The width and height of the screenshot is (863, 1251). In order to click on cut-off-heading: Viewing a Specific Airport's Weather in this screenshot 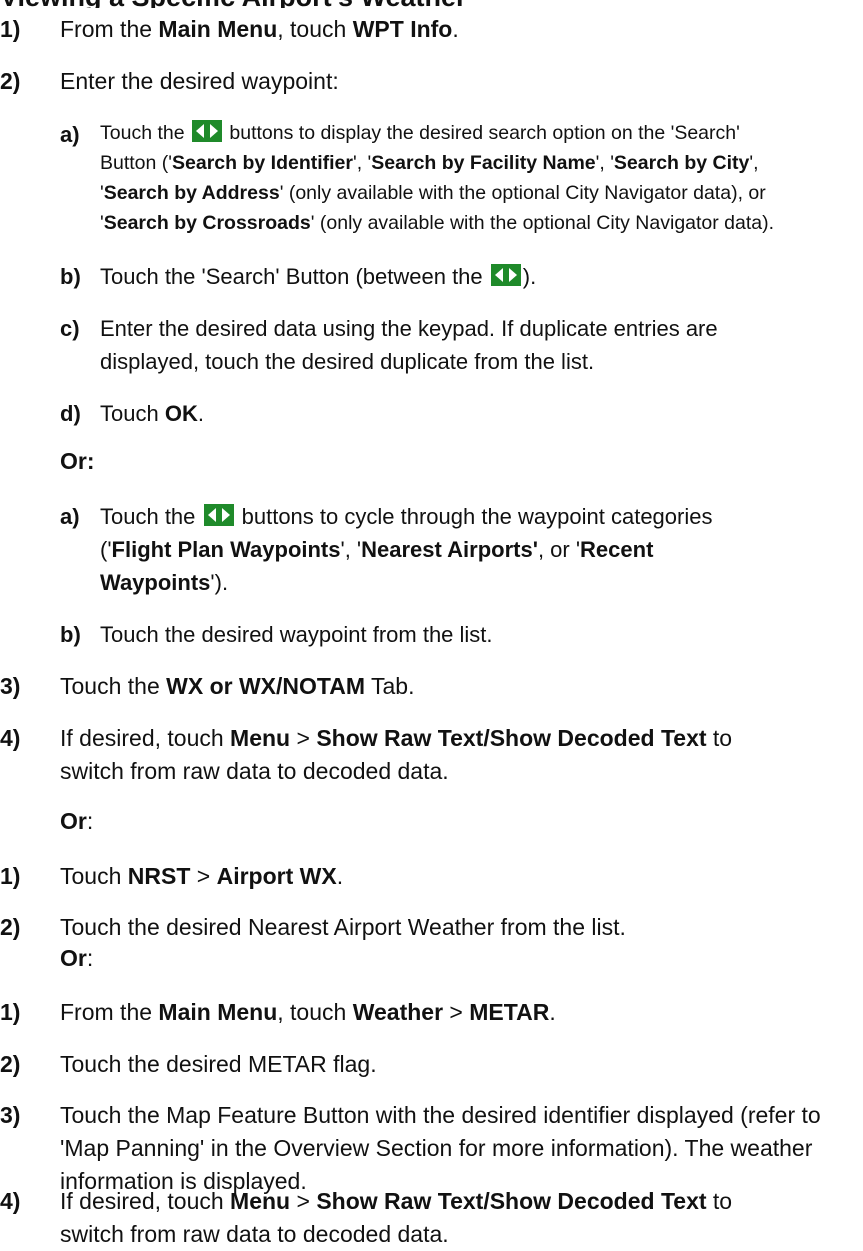, I will do `click(431, 4)`.